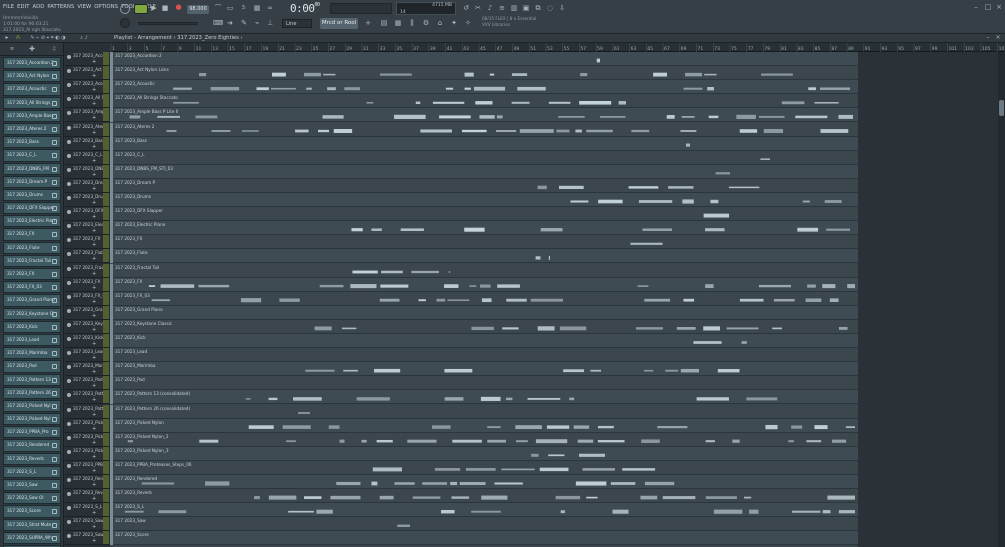 This screenshot has height=547, width=1005. I want to click on magnet-icon: ∩, so click(18, 38).